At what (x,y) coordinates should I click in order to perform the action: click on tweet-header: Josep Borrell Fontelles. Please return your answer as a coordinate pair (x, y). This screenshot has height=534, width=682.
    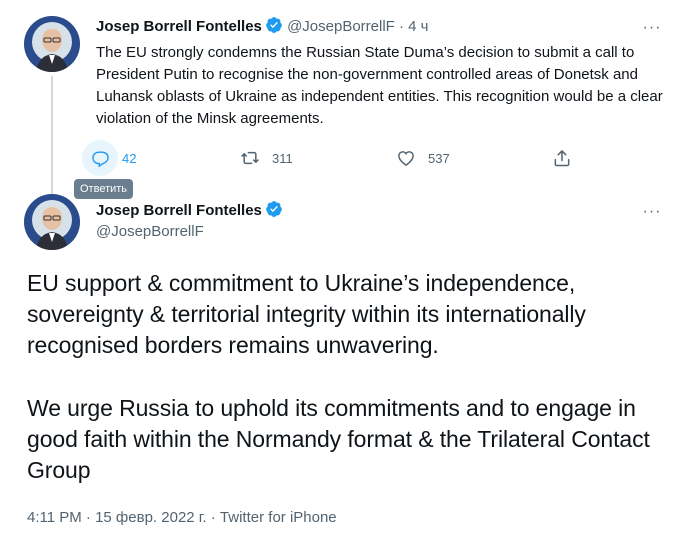
    Looking at the image, I should click on (189, 210).